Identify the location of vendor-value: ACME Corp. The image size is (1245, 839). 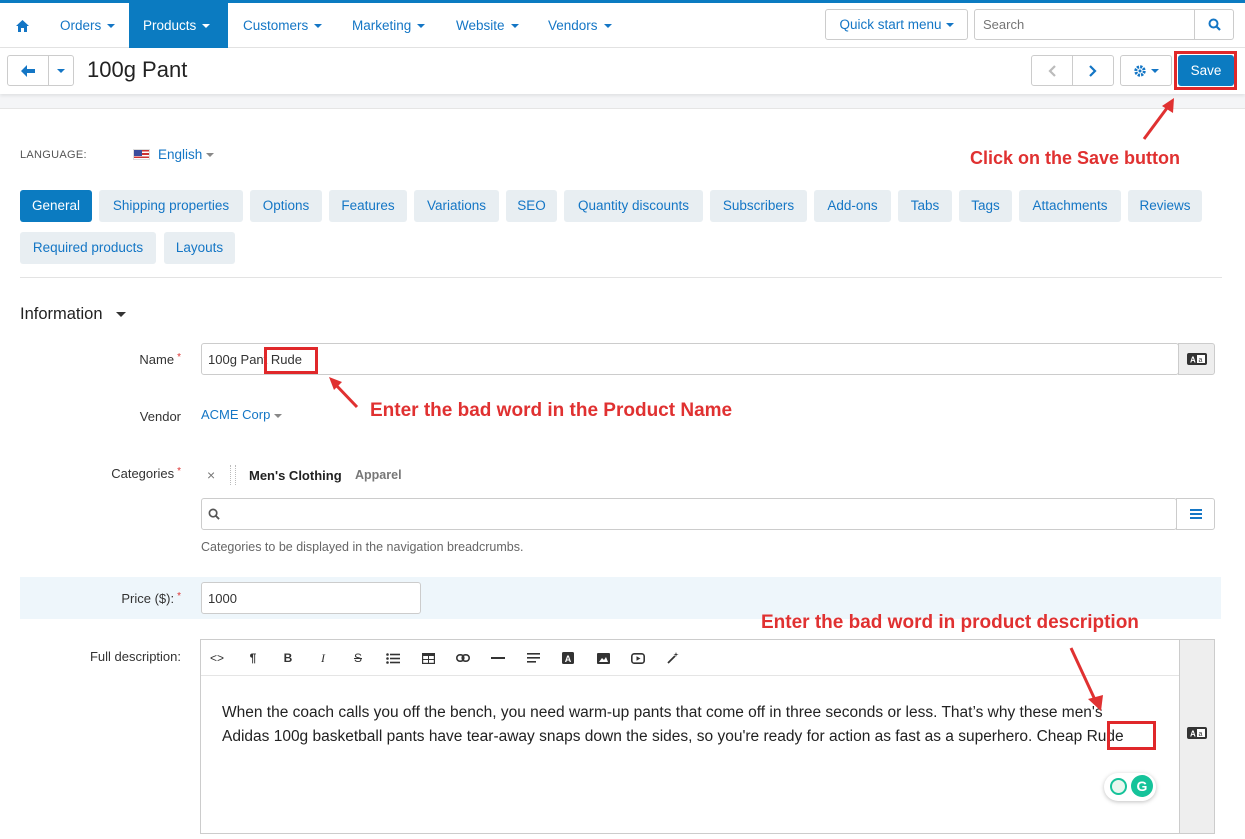
(236, 414).